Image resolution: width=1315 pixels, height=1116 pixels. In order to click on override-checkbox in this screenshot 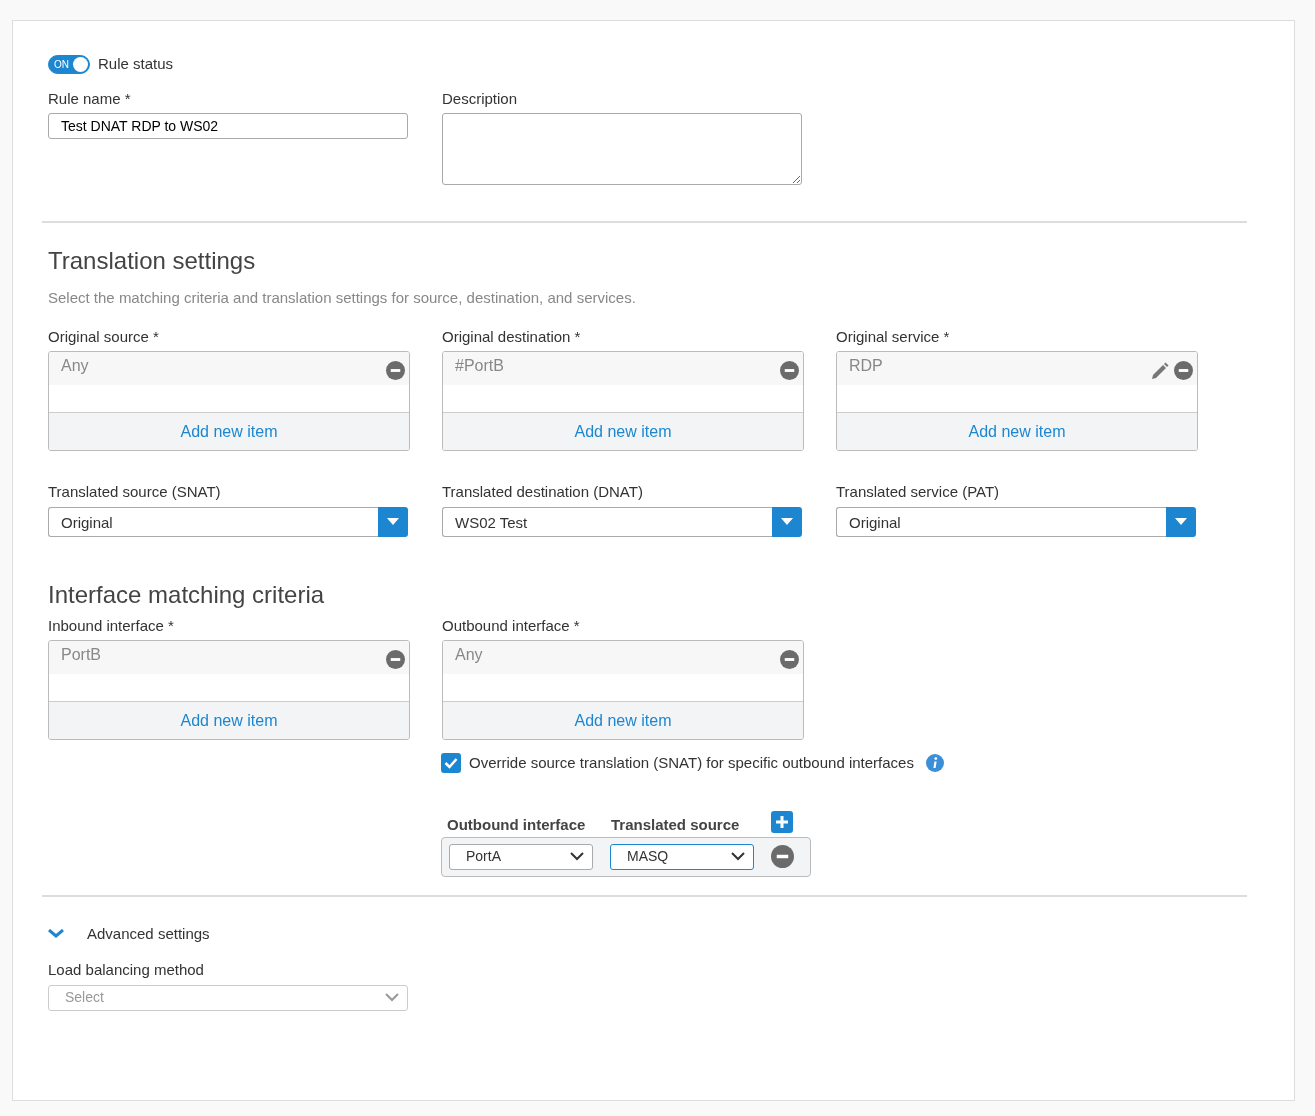, I will do `click(451, 763)`.